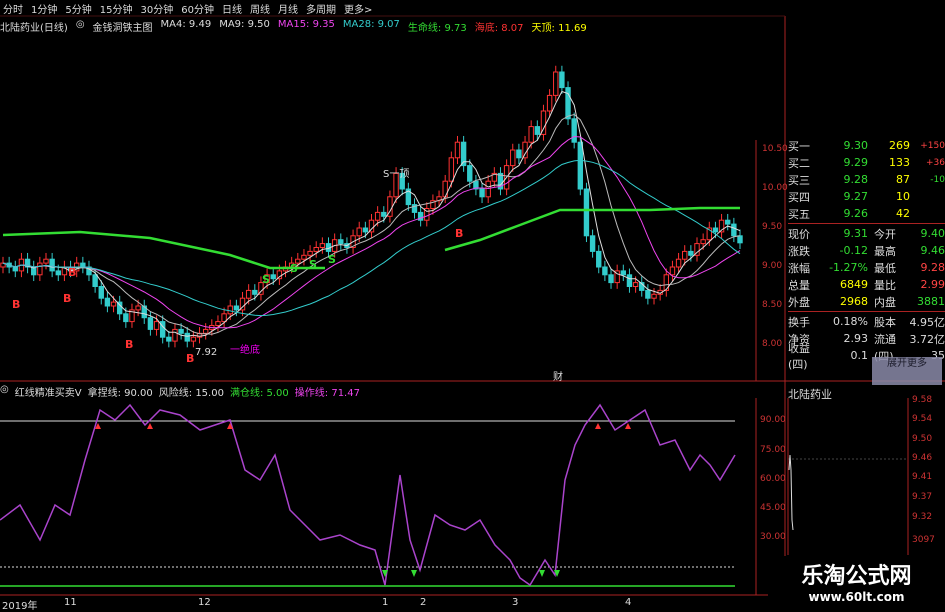 Image resolution: width=945 pixels, height=612 pixels. What do you see at coordinates (866, 223) in the screenshot?
I see `quote-separator` at bounding box center [866, 223].